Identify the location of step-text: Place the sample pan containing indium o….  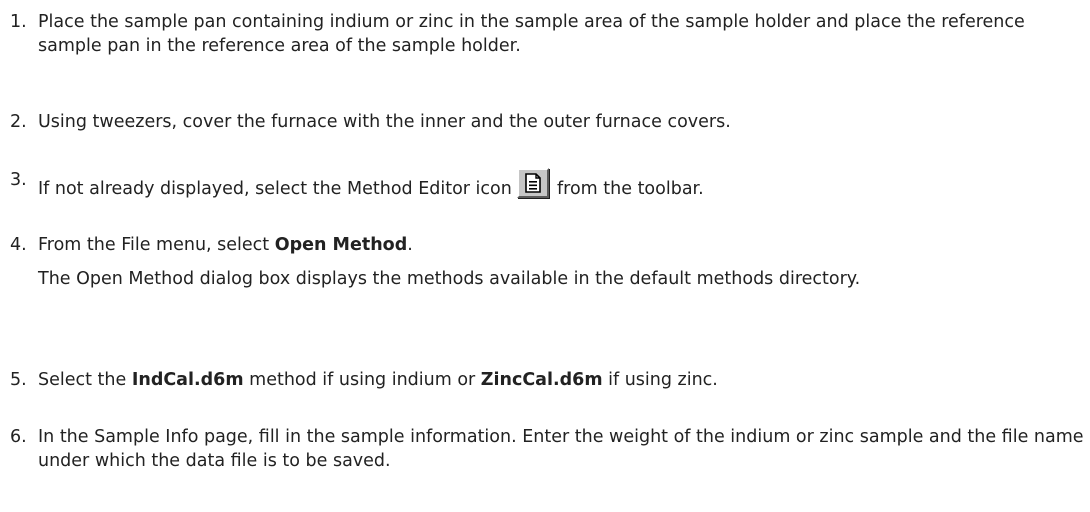
(531, 34).